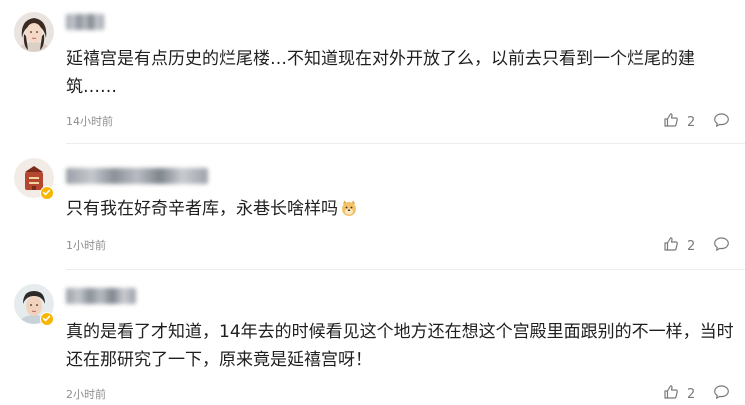 The height and width of the screenshot is (405, 745). What do you see at coordinates (34, 32) in the screenshot?
I see `avatar` at bounding box center [34, 32].